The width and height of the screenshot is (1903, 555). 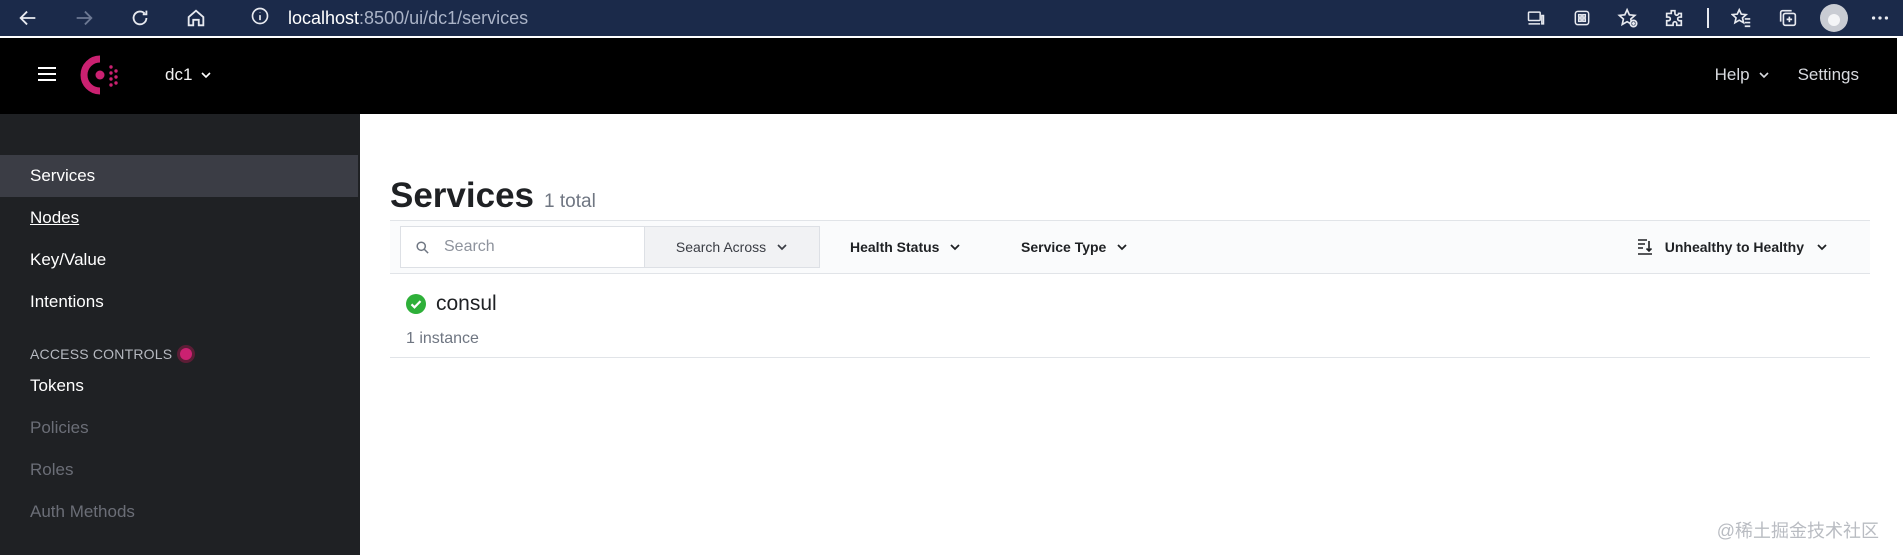 I want to click on list-item: consul 1 instance, so click(x=1130, y=316).